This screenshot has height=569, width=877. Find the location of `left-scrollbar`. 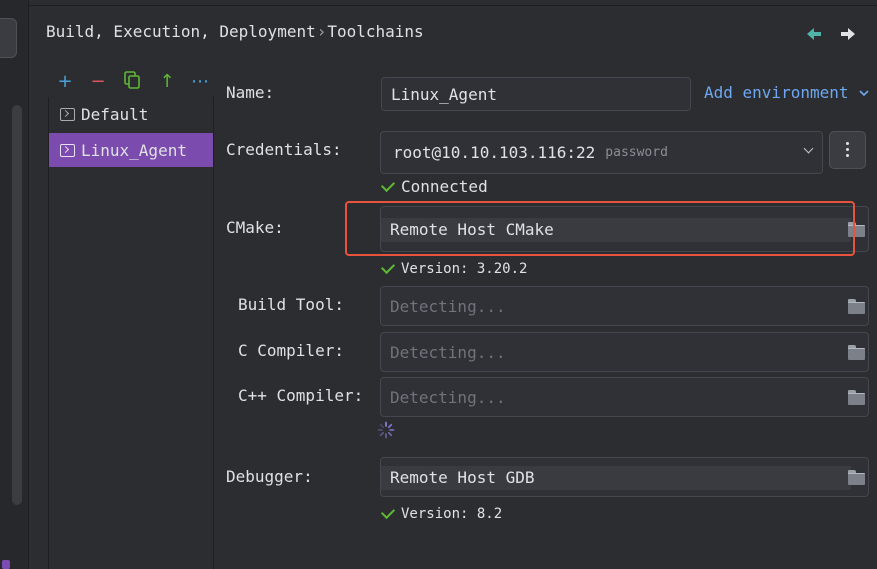

left-scrollbar is located at coordinates (17, 305).